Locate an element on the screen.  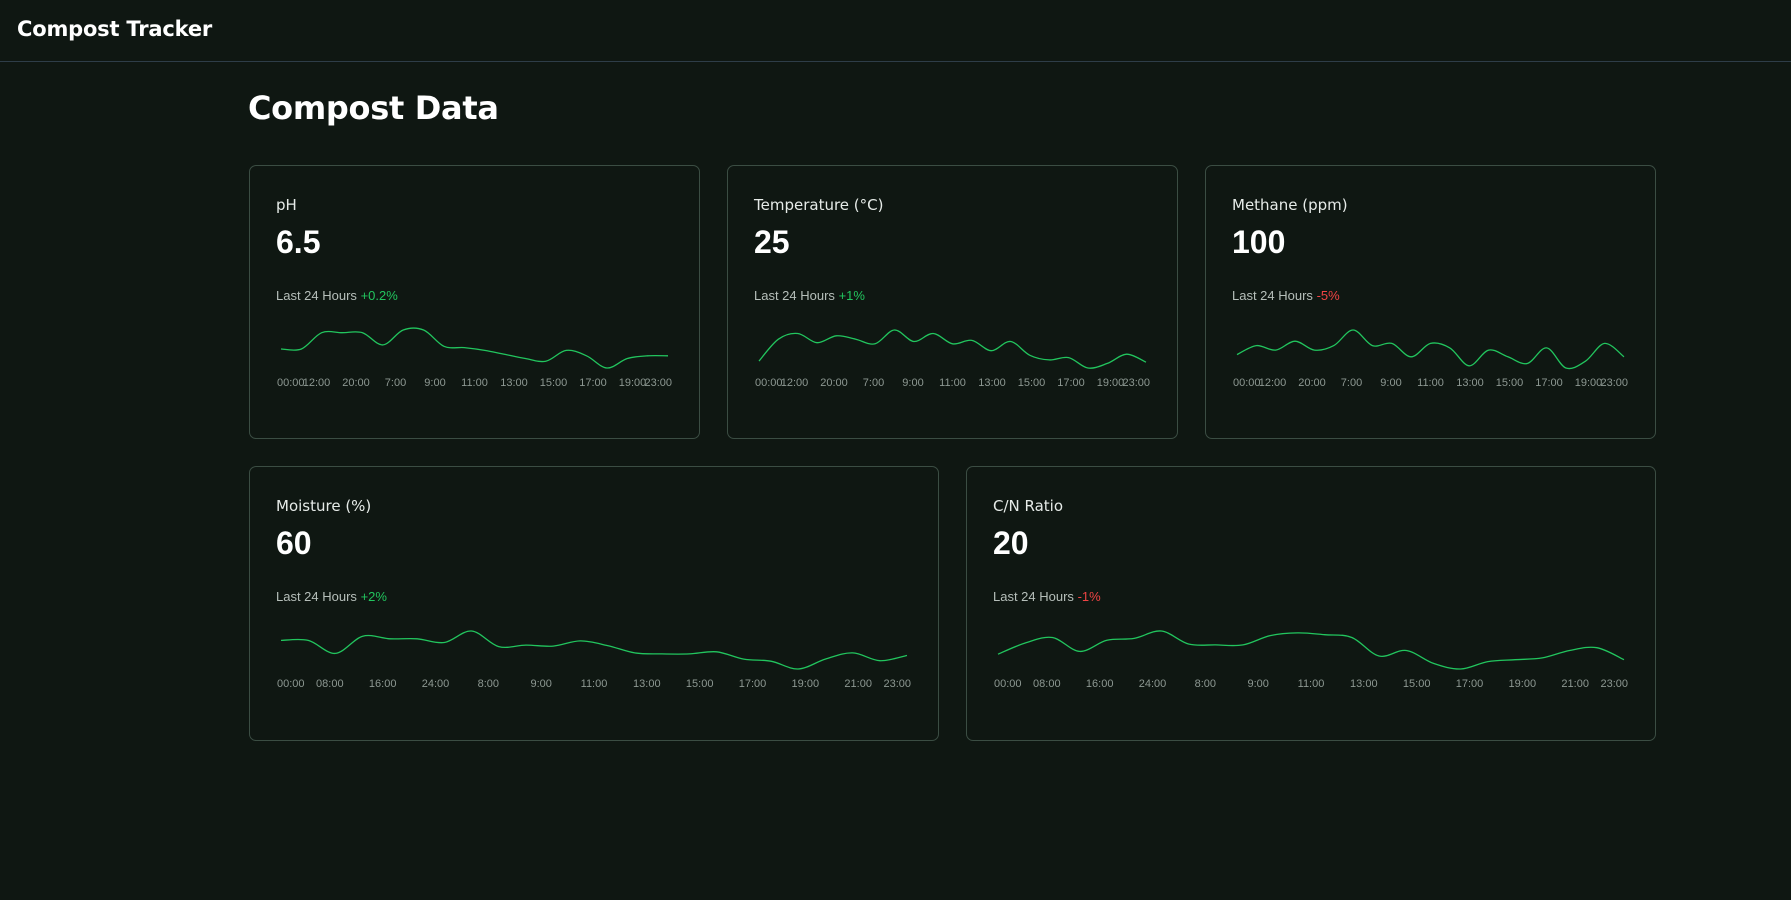
period-summary: Last 24 Hours +0.2% is located at coordinates (337, 295).